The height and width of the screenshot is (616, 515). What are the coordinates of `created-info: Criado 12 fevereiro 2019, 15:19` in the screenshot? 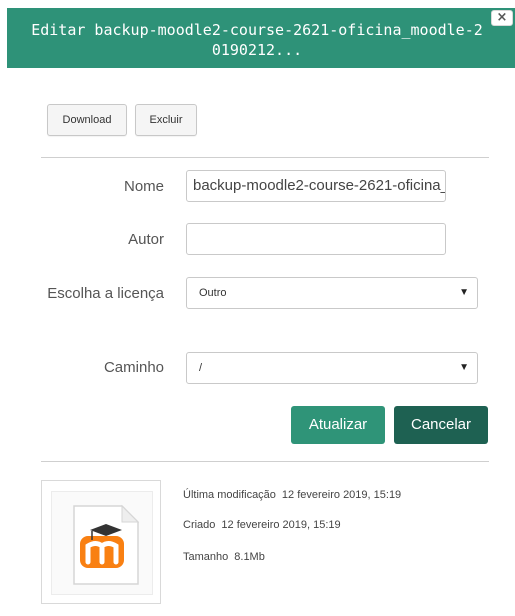 It's located at (262, 525).